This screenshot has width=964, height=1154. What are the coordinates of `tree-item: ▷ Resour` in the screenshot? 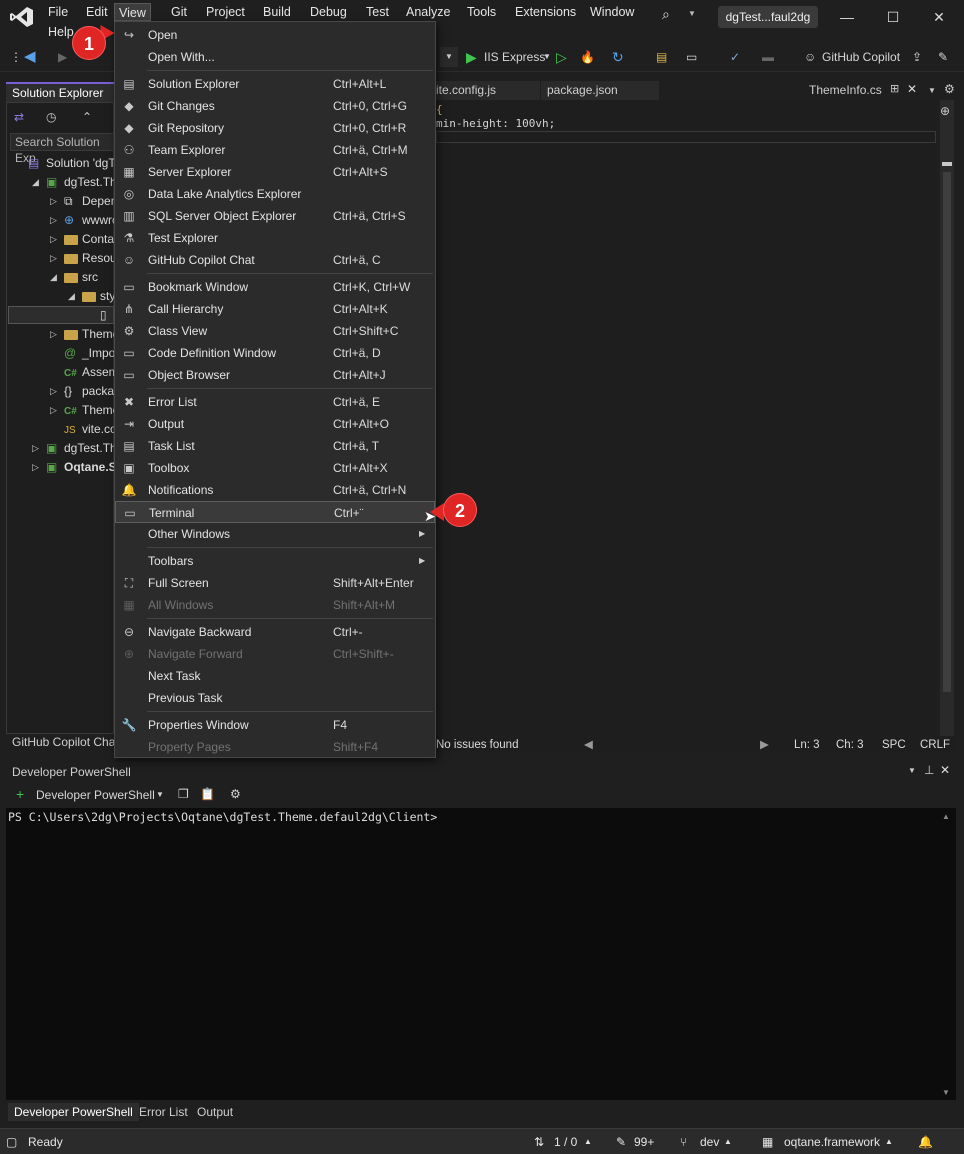 It's located at (57, 258).